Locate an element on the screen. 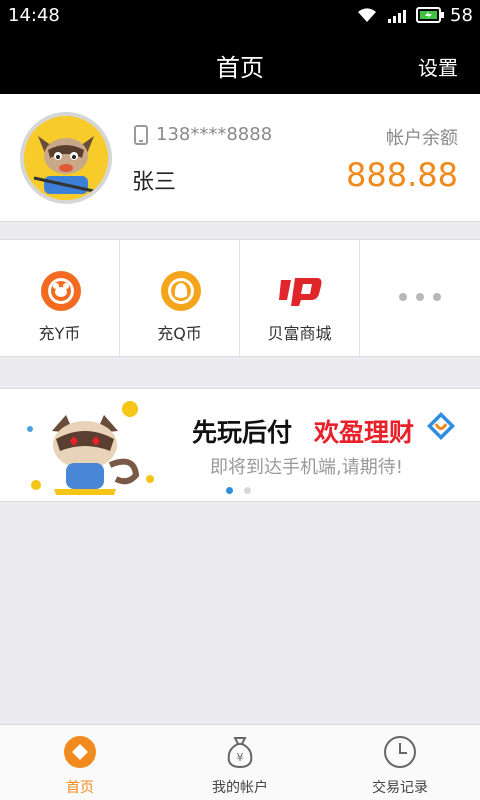 This screenshot has height=800, width=480. navbar: 首页 设置 is located at coordinates (240, 63).